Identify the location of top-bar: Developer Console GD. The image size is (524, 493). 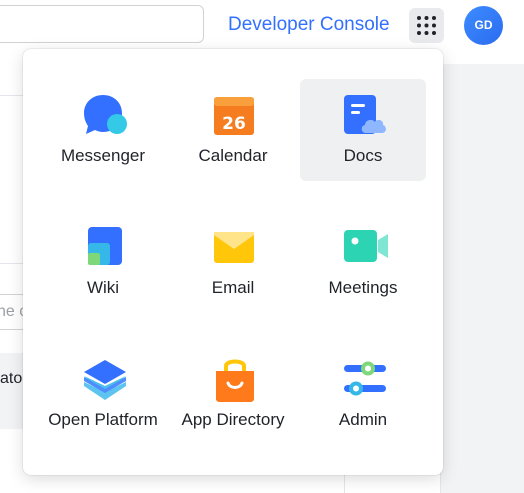
(262, 25).